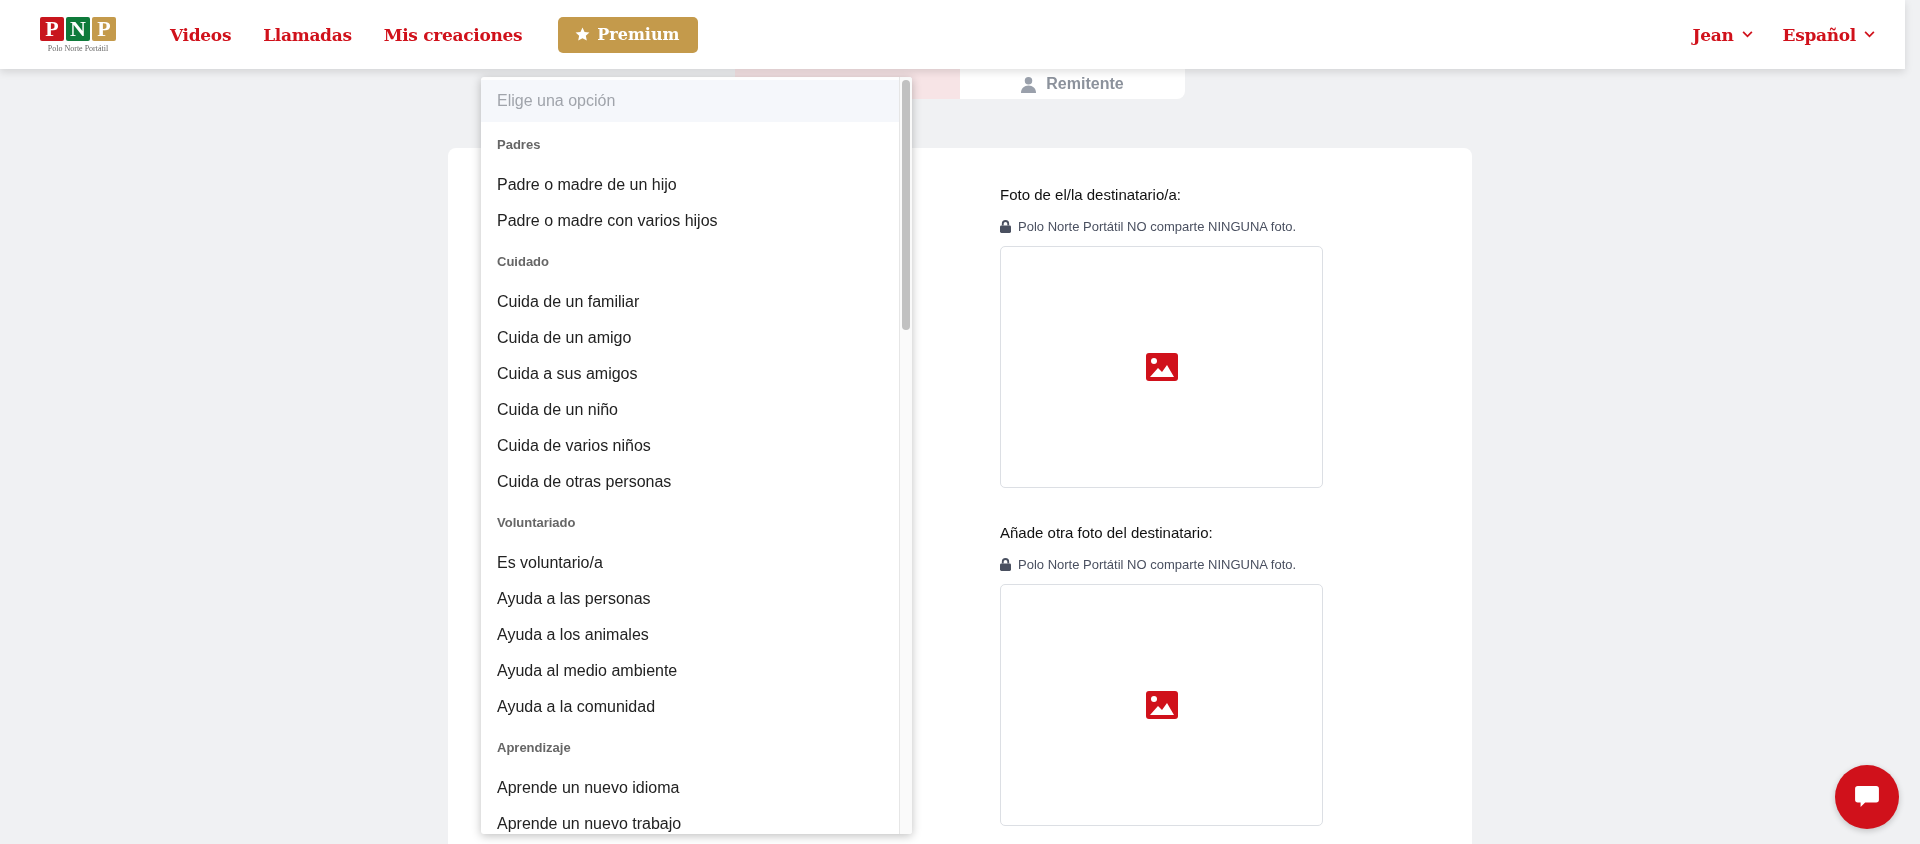 The image size is (1920, 844). Describe the element at coordinates (536, 523) in the screenshot. I see `option-group-label: Voluntariado` at that location.